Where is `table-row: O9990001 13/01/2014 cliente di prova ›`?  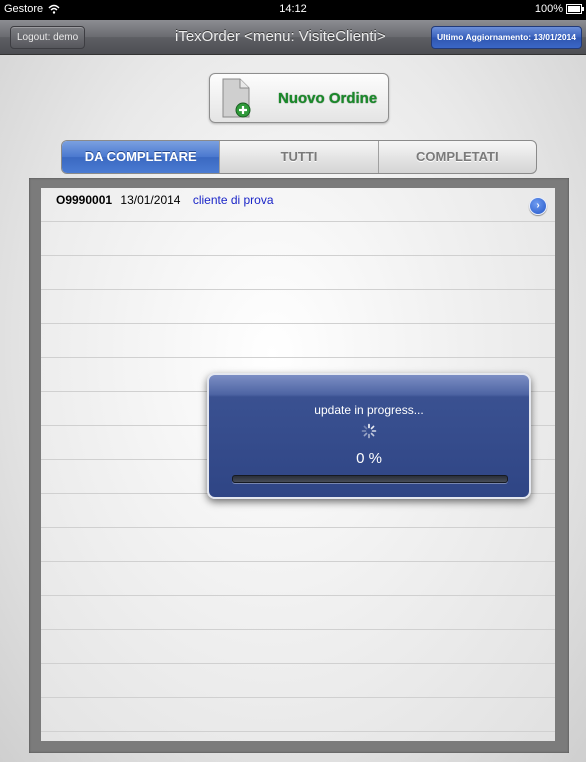 table-row: O9990001 13/01/2014 cliente di prova › is located at coordinates (298, 205).